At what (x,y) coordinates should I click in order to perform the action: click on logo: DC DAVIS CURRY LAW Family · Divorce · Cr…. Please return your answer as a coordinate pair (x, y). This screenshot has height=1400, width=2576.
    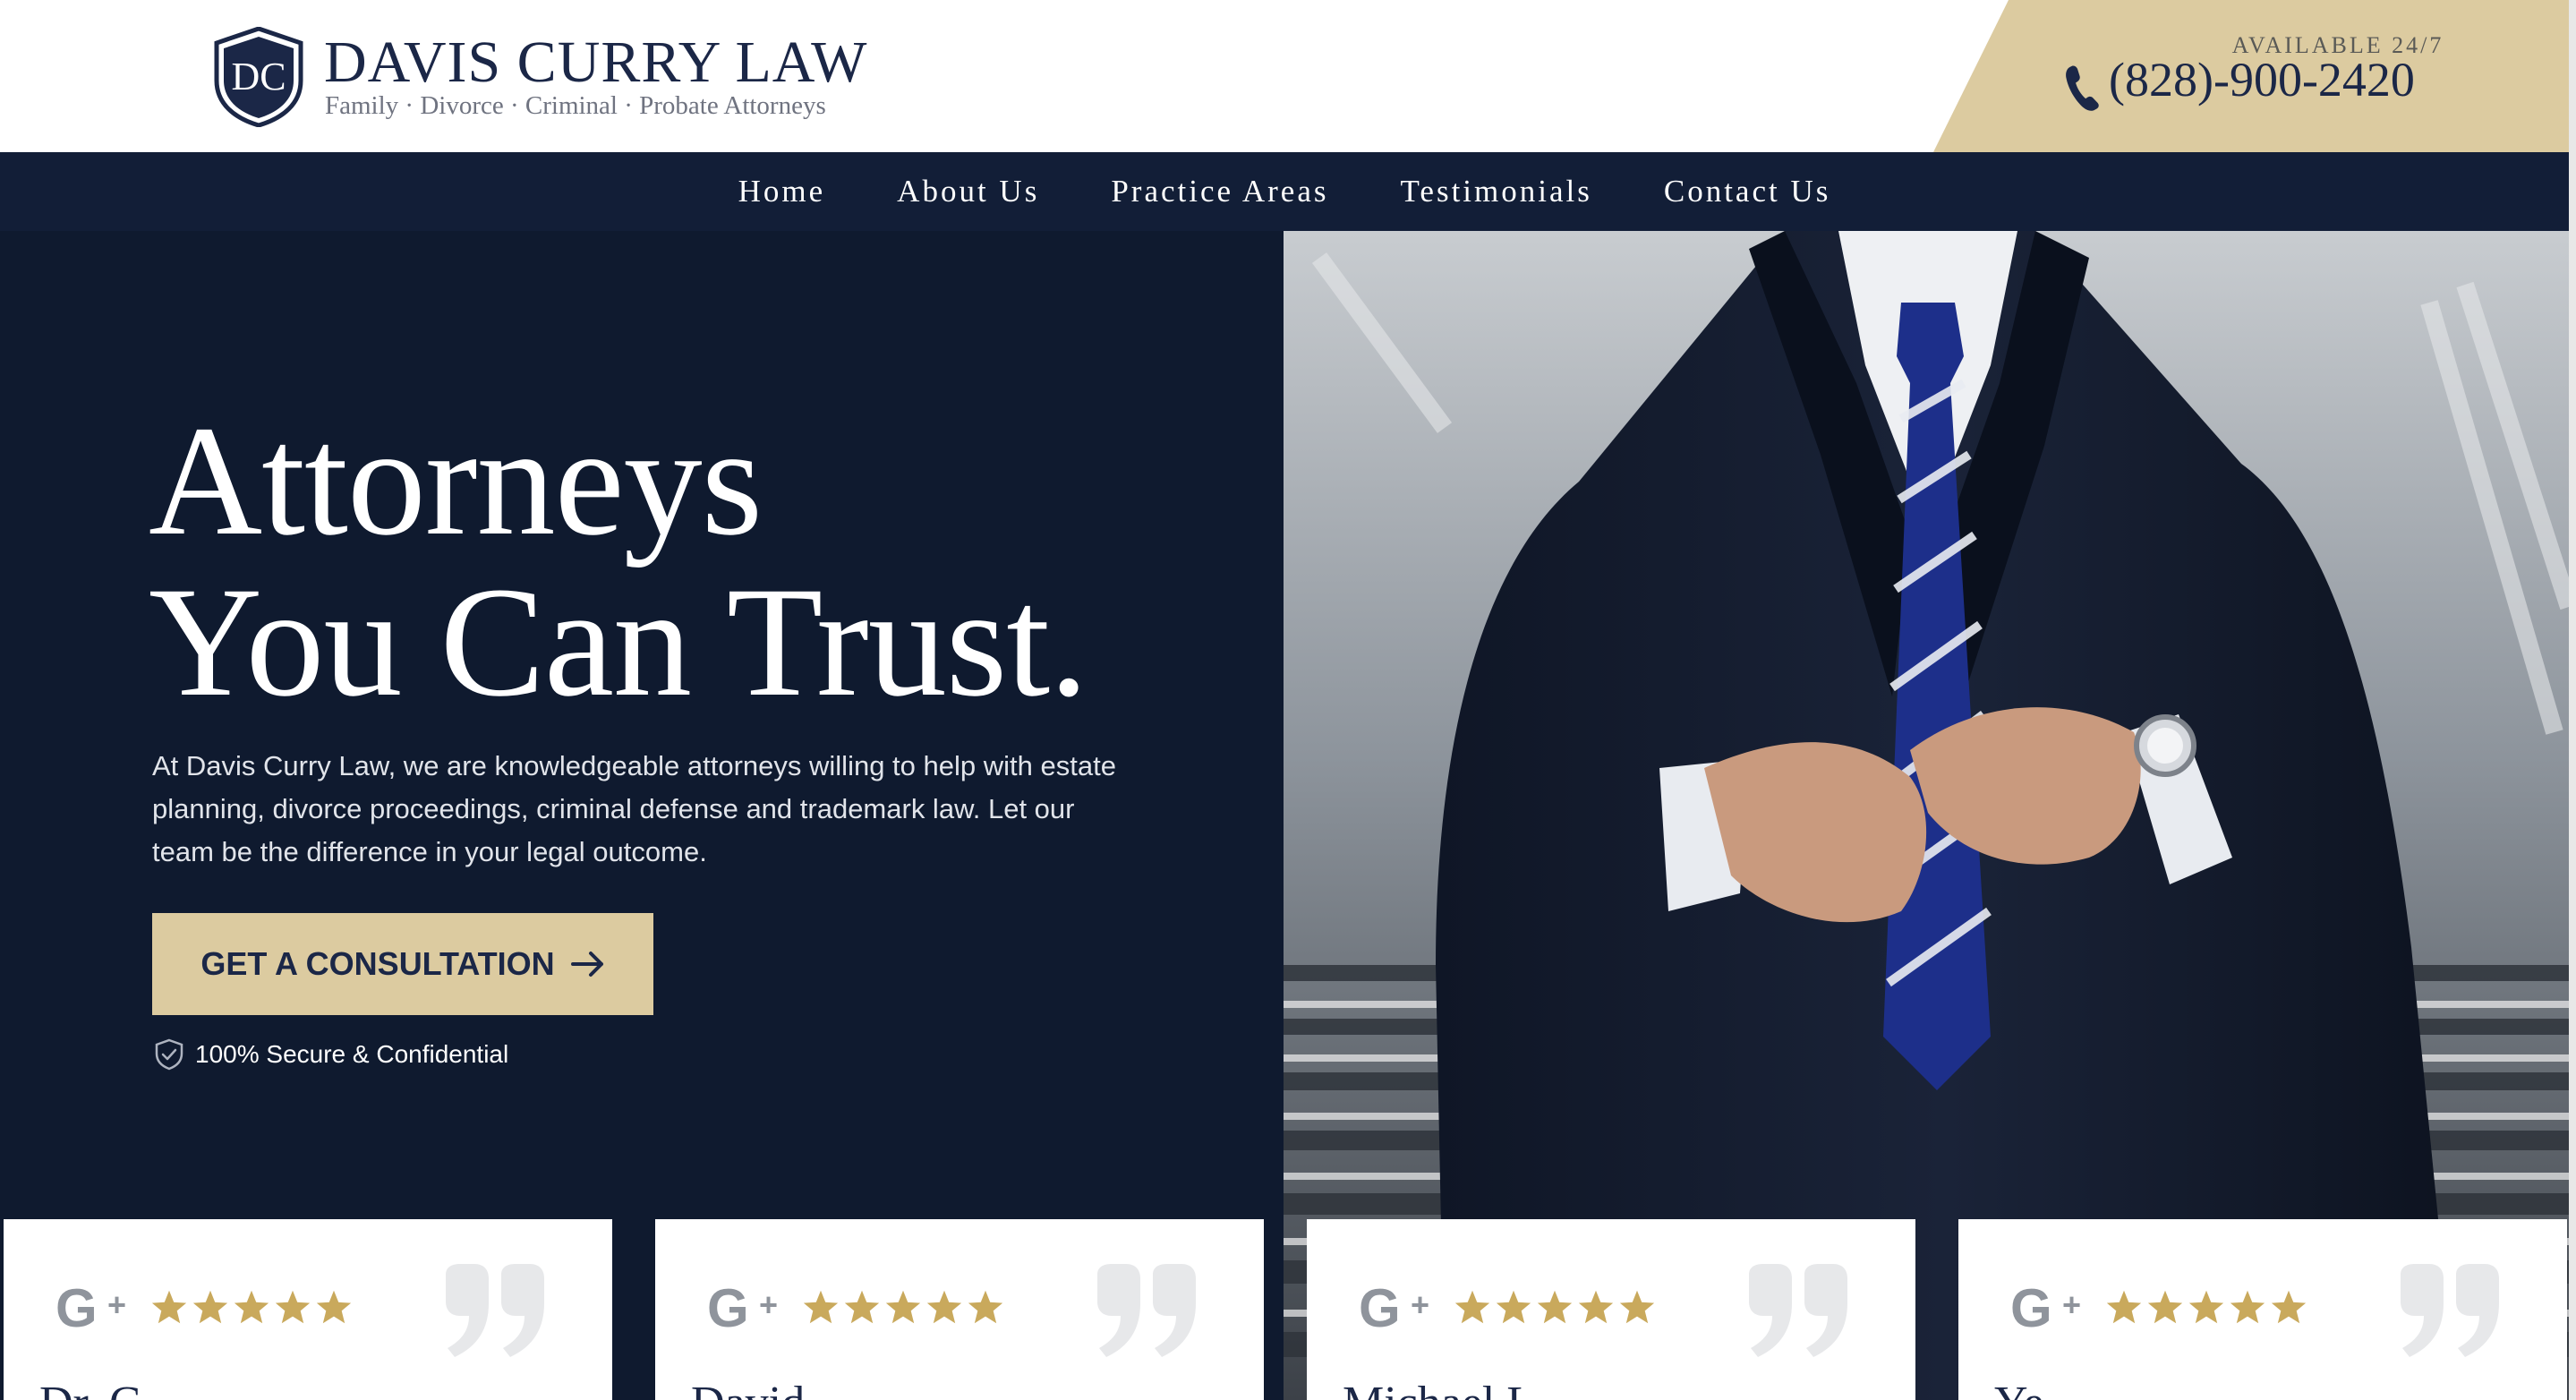
    Looking at the image, I should click on (538, 77).